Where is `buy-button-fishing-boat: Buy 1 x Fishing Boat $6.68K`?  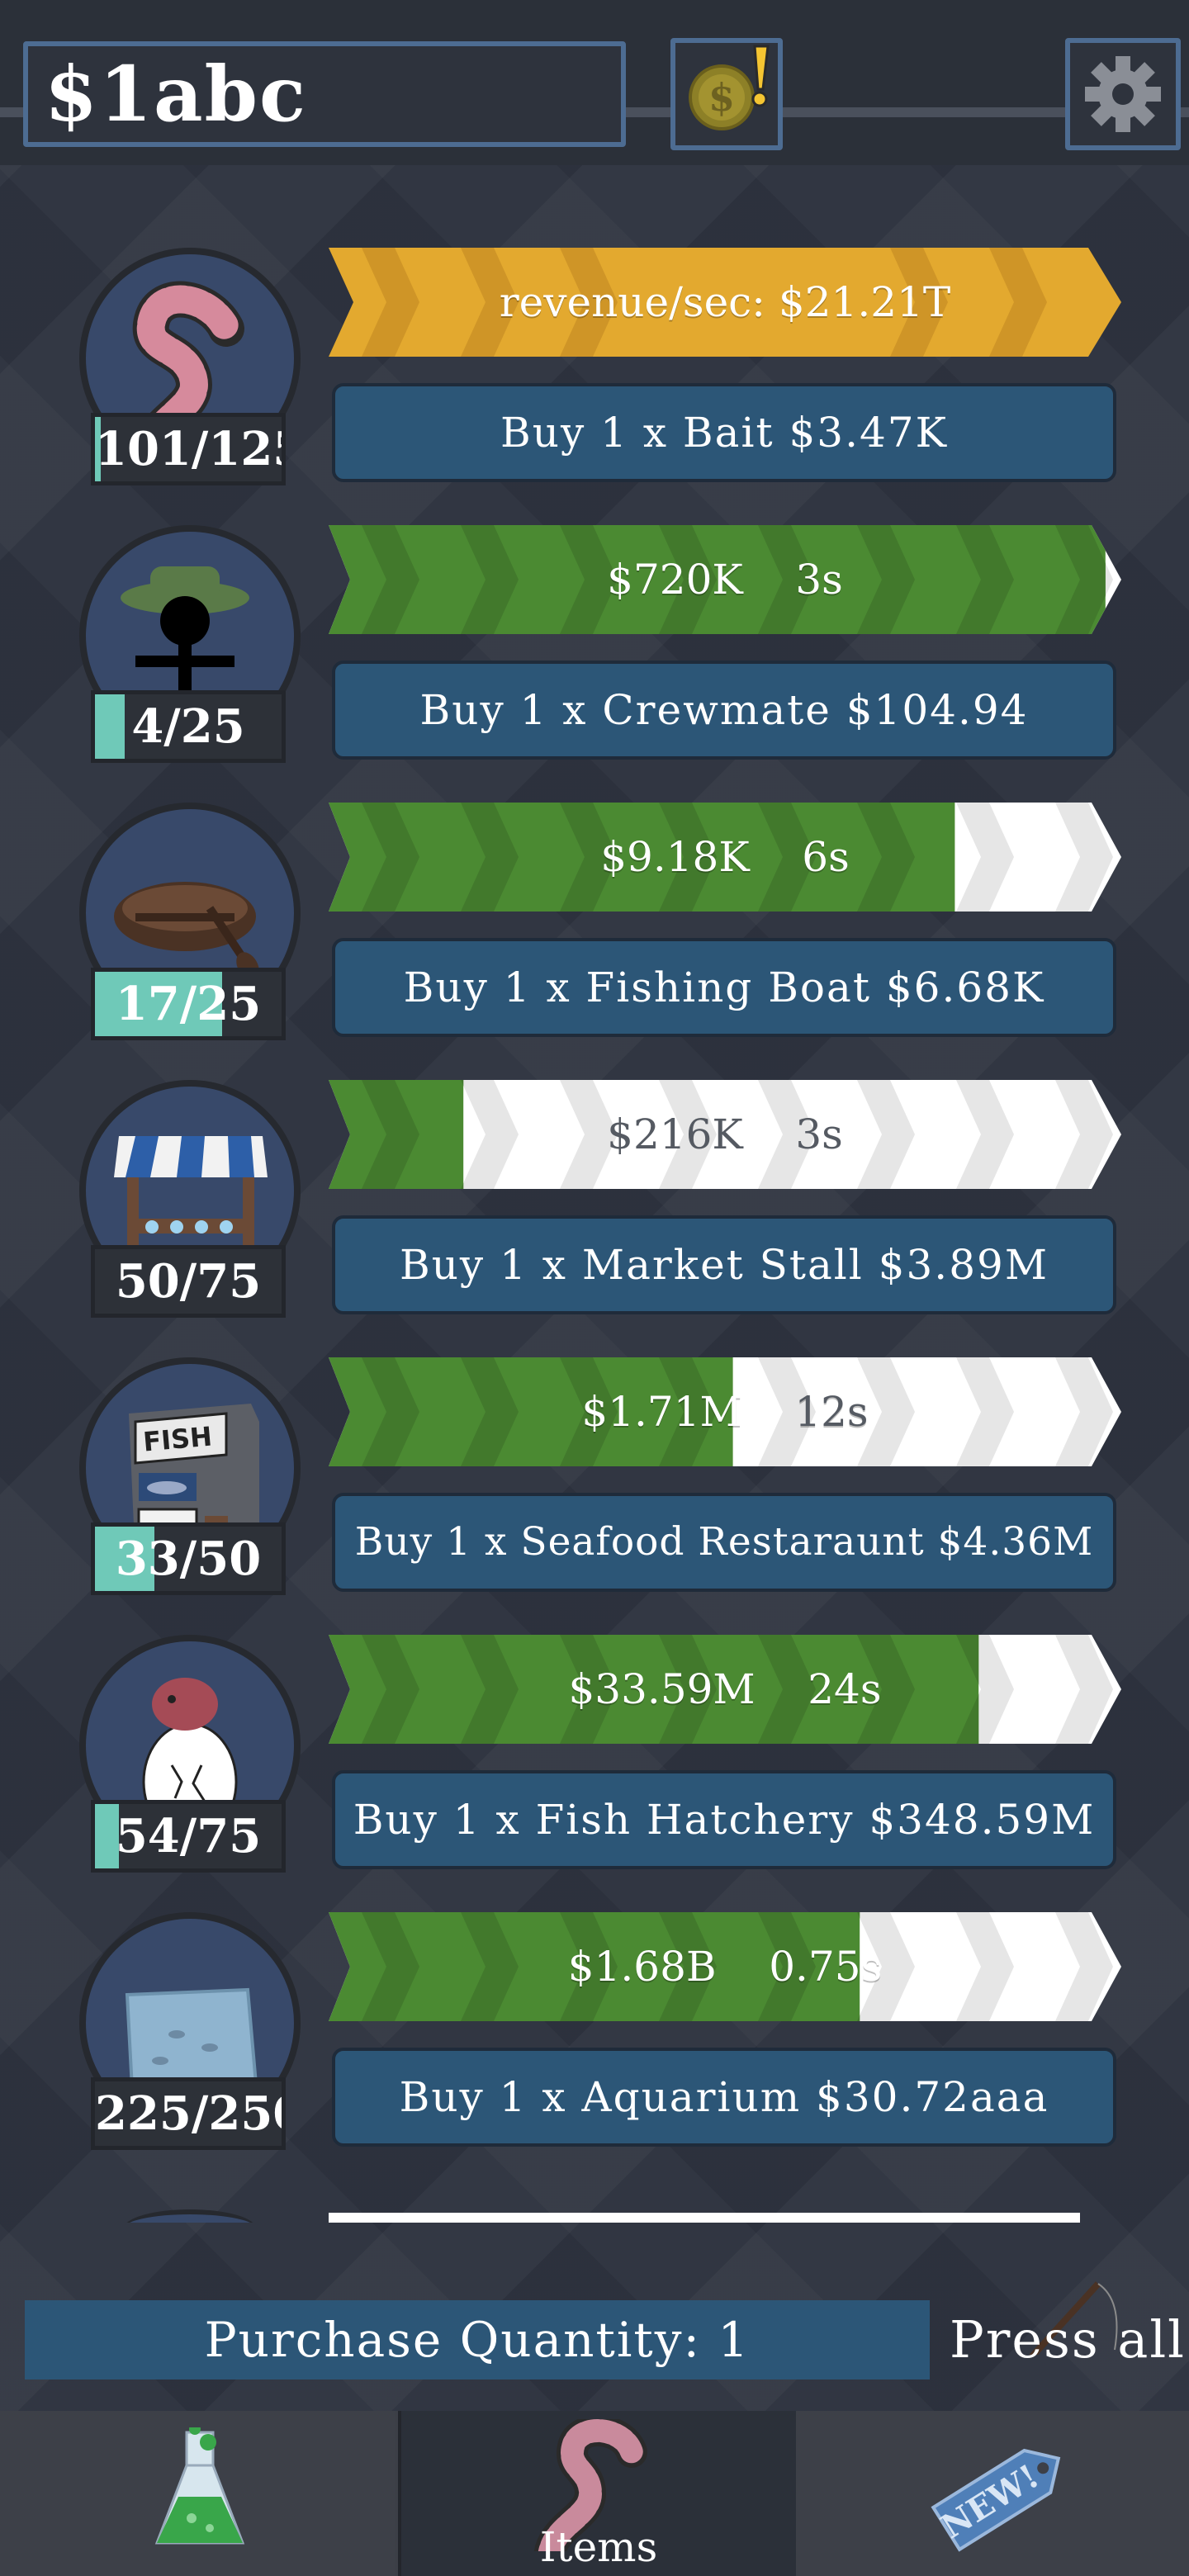 buy-button-fishing-boat: Buy 1 x Fishing Boat $6.68K is located at coordinates (724, 987).